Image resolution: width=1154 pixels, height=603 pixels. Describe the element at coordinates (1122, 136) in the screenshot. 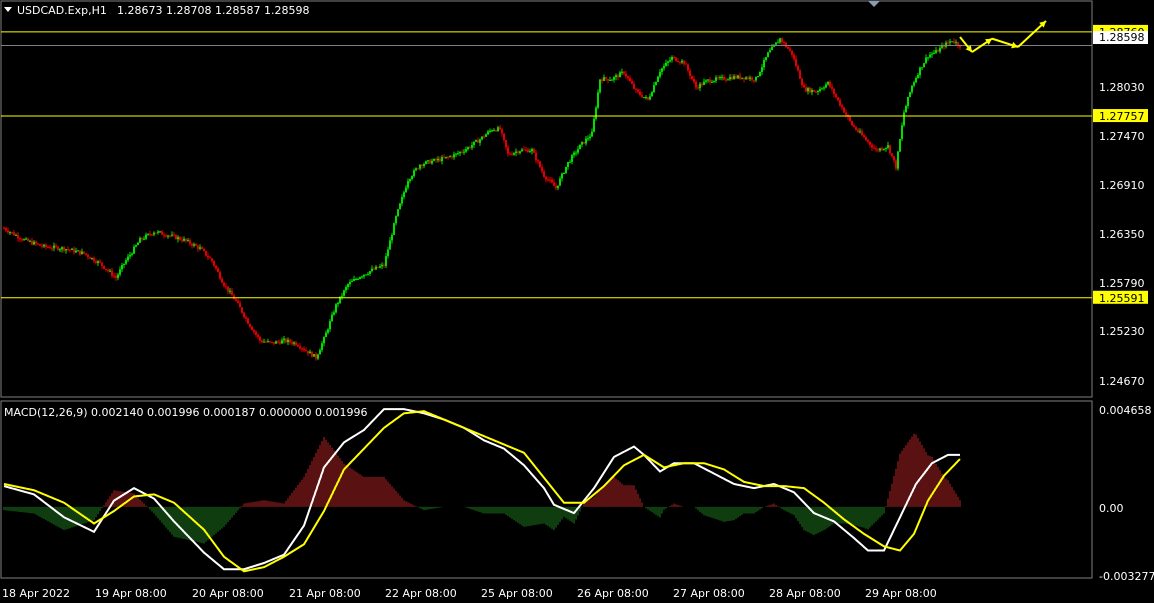

I see `price-tick: 1.27470` at that location.